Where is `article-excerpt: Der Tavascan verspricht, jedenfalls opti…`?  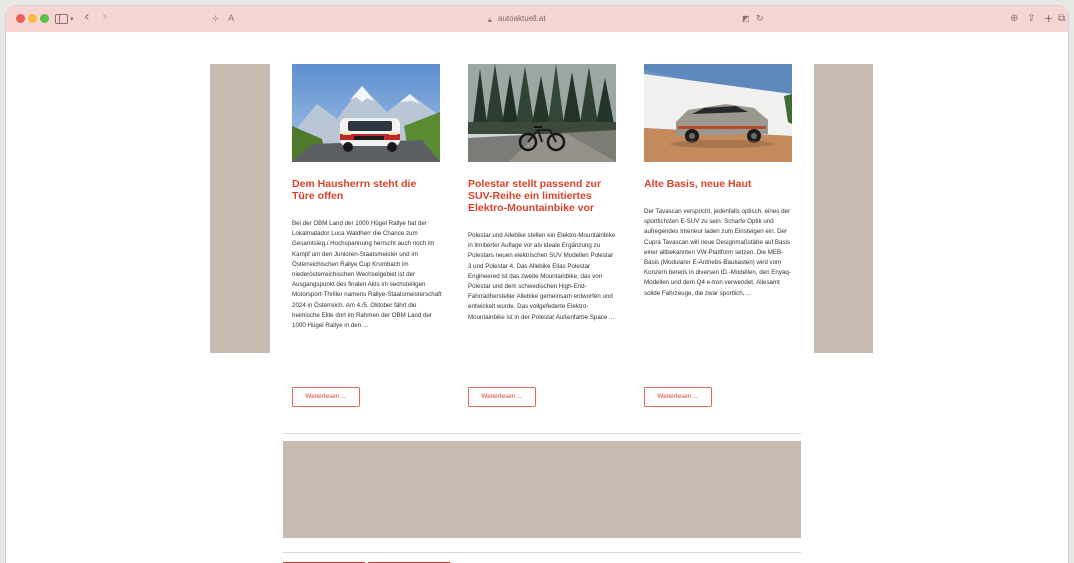
article-excerpt: Der Tavascan verspricht, jedenfalls opti… is located at coordinates (717, 252).